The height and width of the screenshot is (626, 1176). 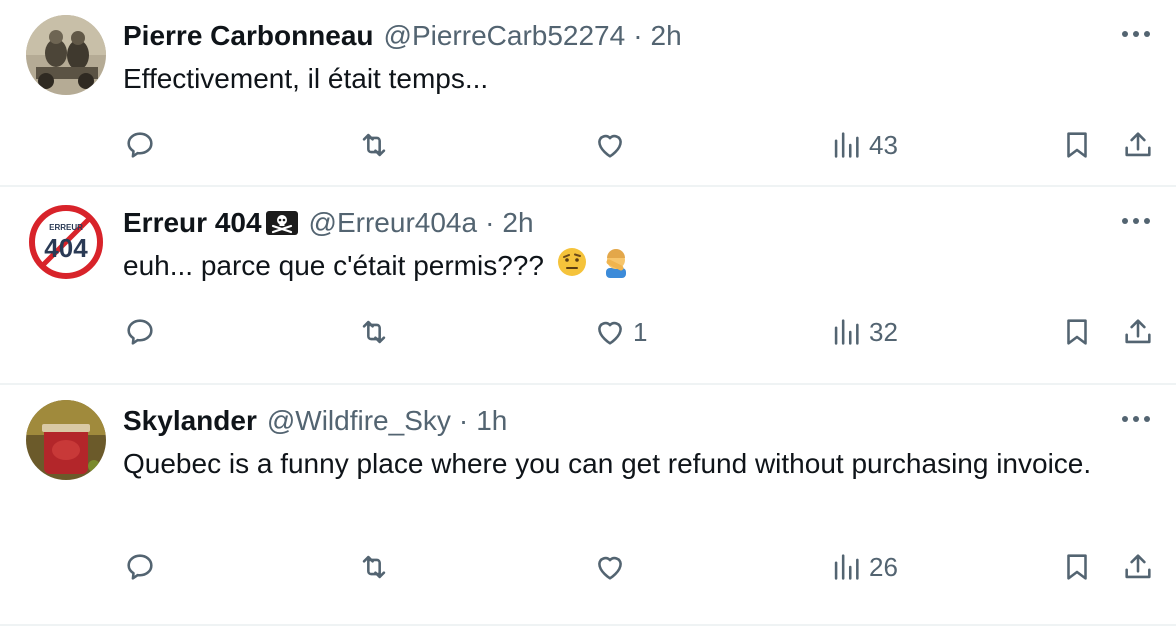 What do you see at coordinates (505, 36) in the screenshot?
I see `user-handle: @PierreCarb52274` at bounding box center [505, 36].